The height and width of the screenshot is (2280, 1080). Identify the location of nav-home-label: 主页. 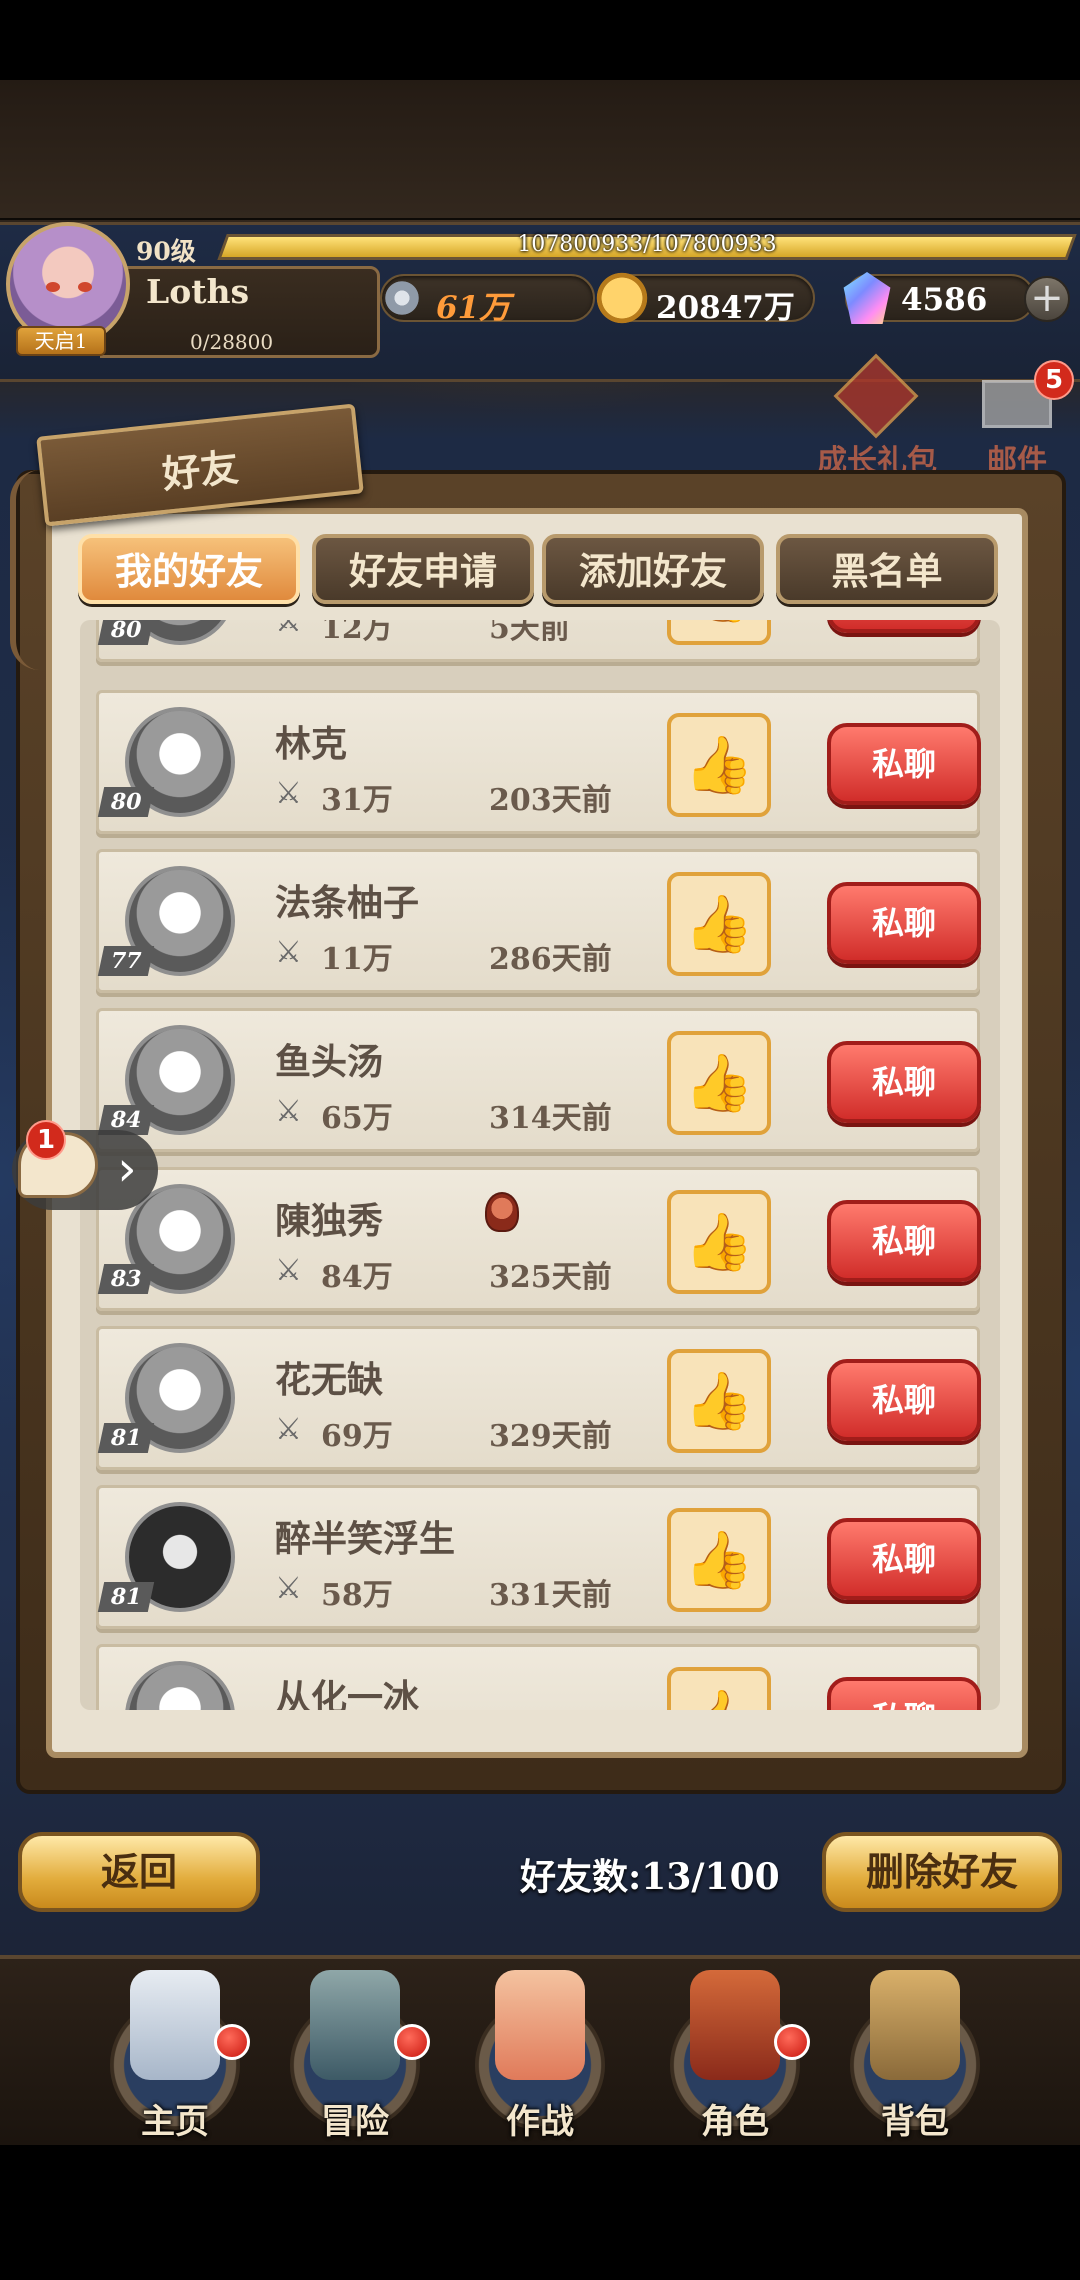
(175, 2122).